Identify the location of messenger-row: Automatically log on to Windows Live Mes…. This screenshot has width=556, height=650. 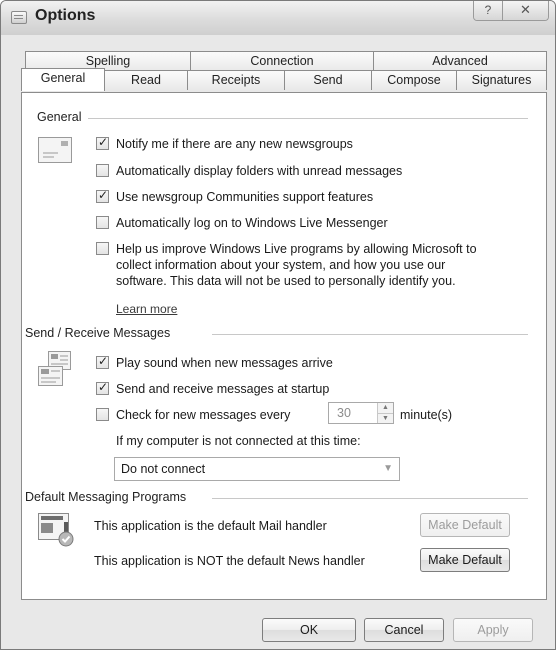
(242, 223).